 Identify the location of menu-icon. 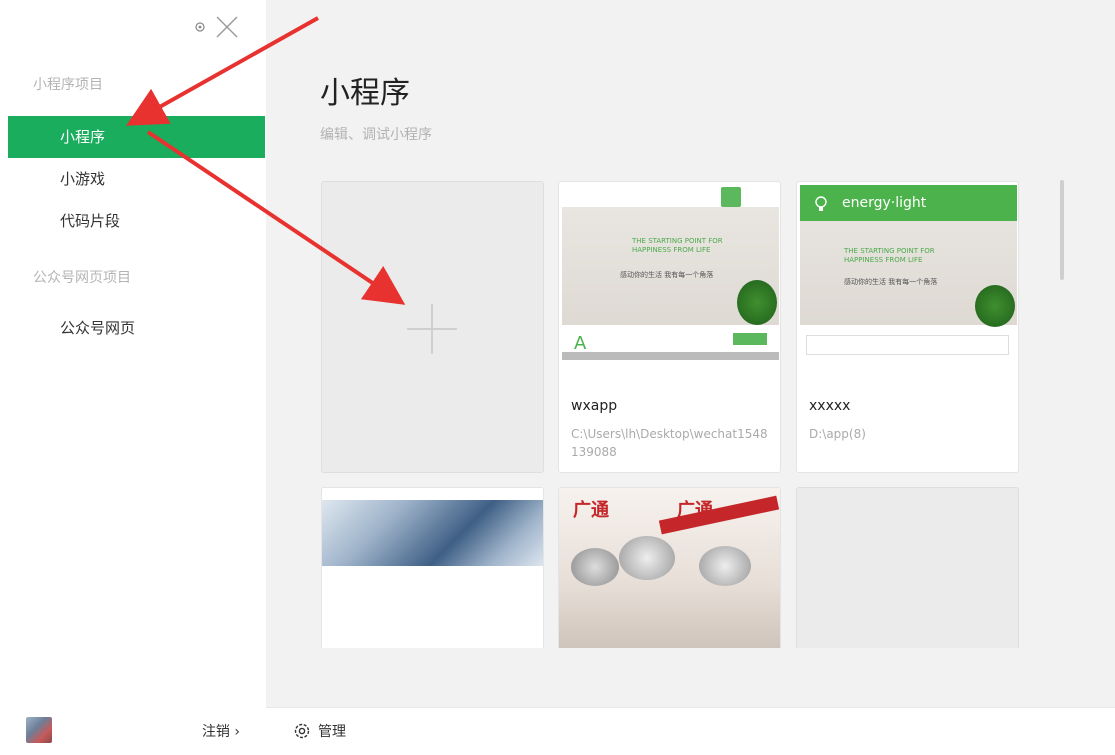
(731, 197).